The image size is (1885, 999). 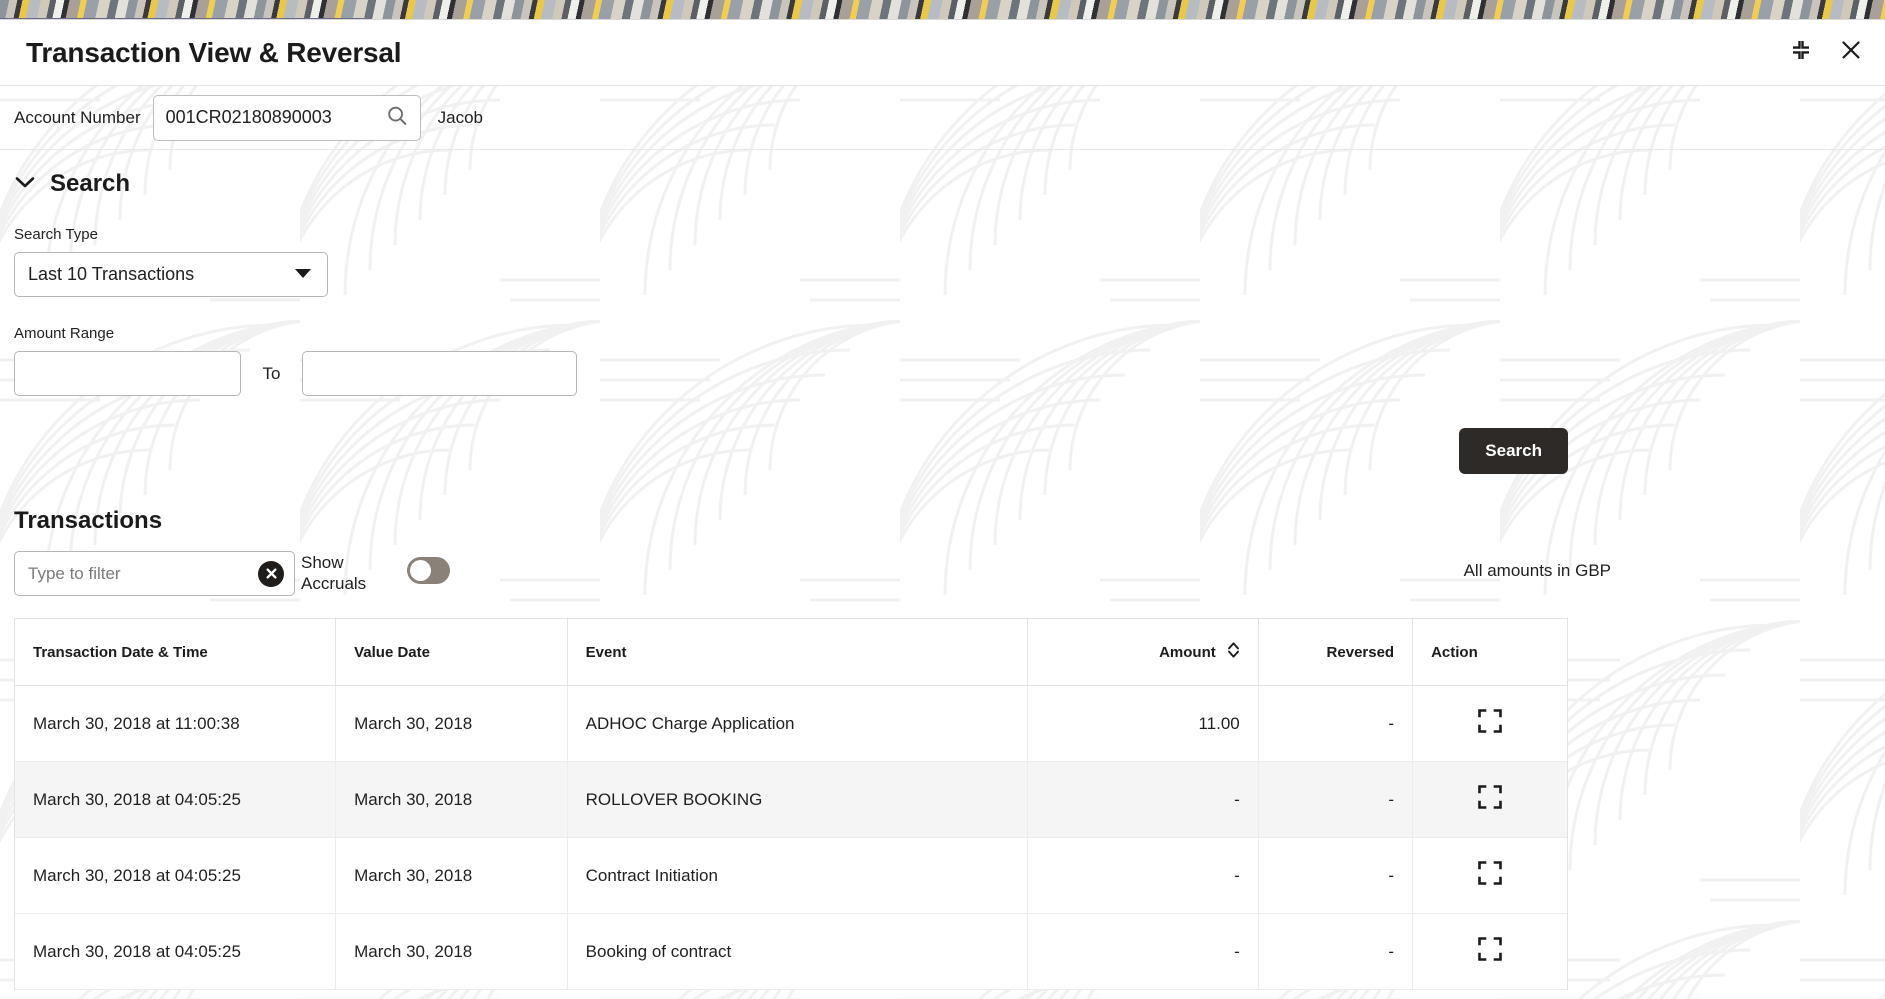 What do you see at coordinates (56, 234) in the screenshot?
I see `search-type-label: Search Type` at bounding box center [56, 234].